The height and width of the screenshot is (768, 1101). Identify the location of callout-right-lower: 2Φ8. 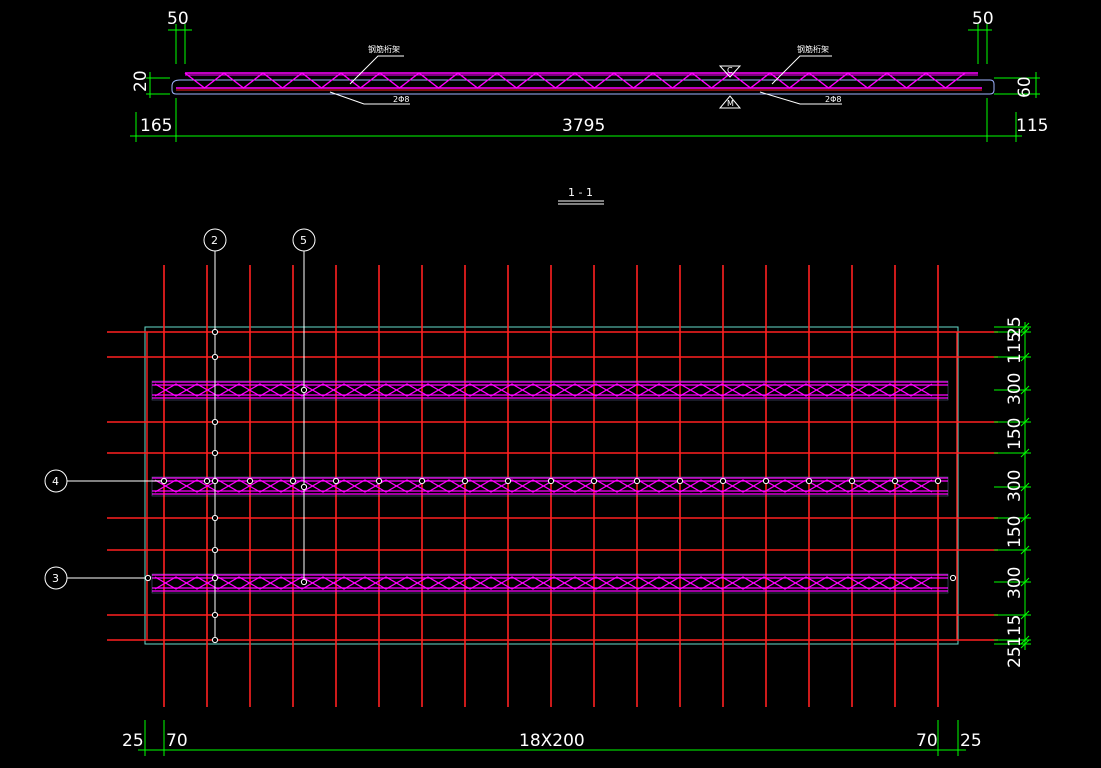
(833, 99).